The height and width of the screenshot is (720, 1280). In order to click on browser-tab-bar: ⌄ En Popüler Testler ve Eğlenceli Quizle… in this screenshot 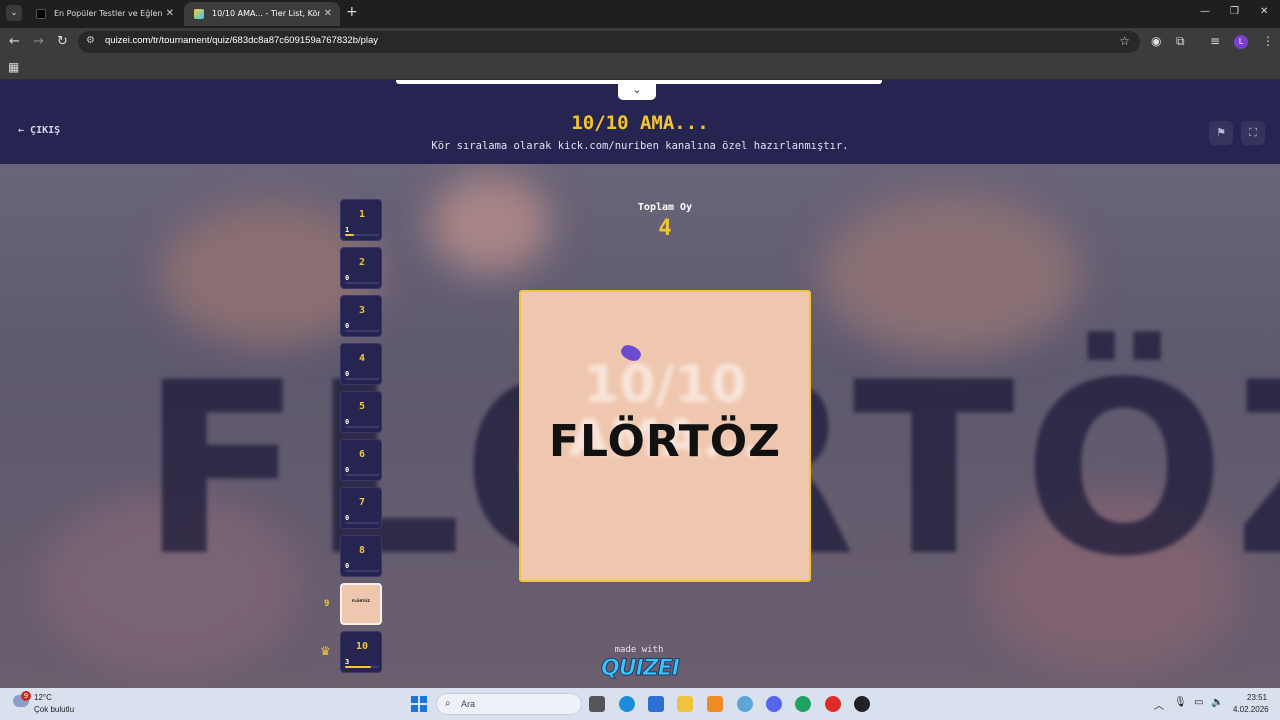, I will do `click(640, 14)`.